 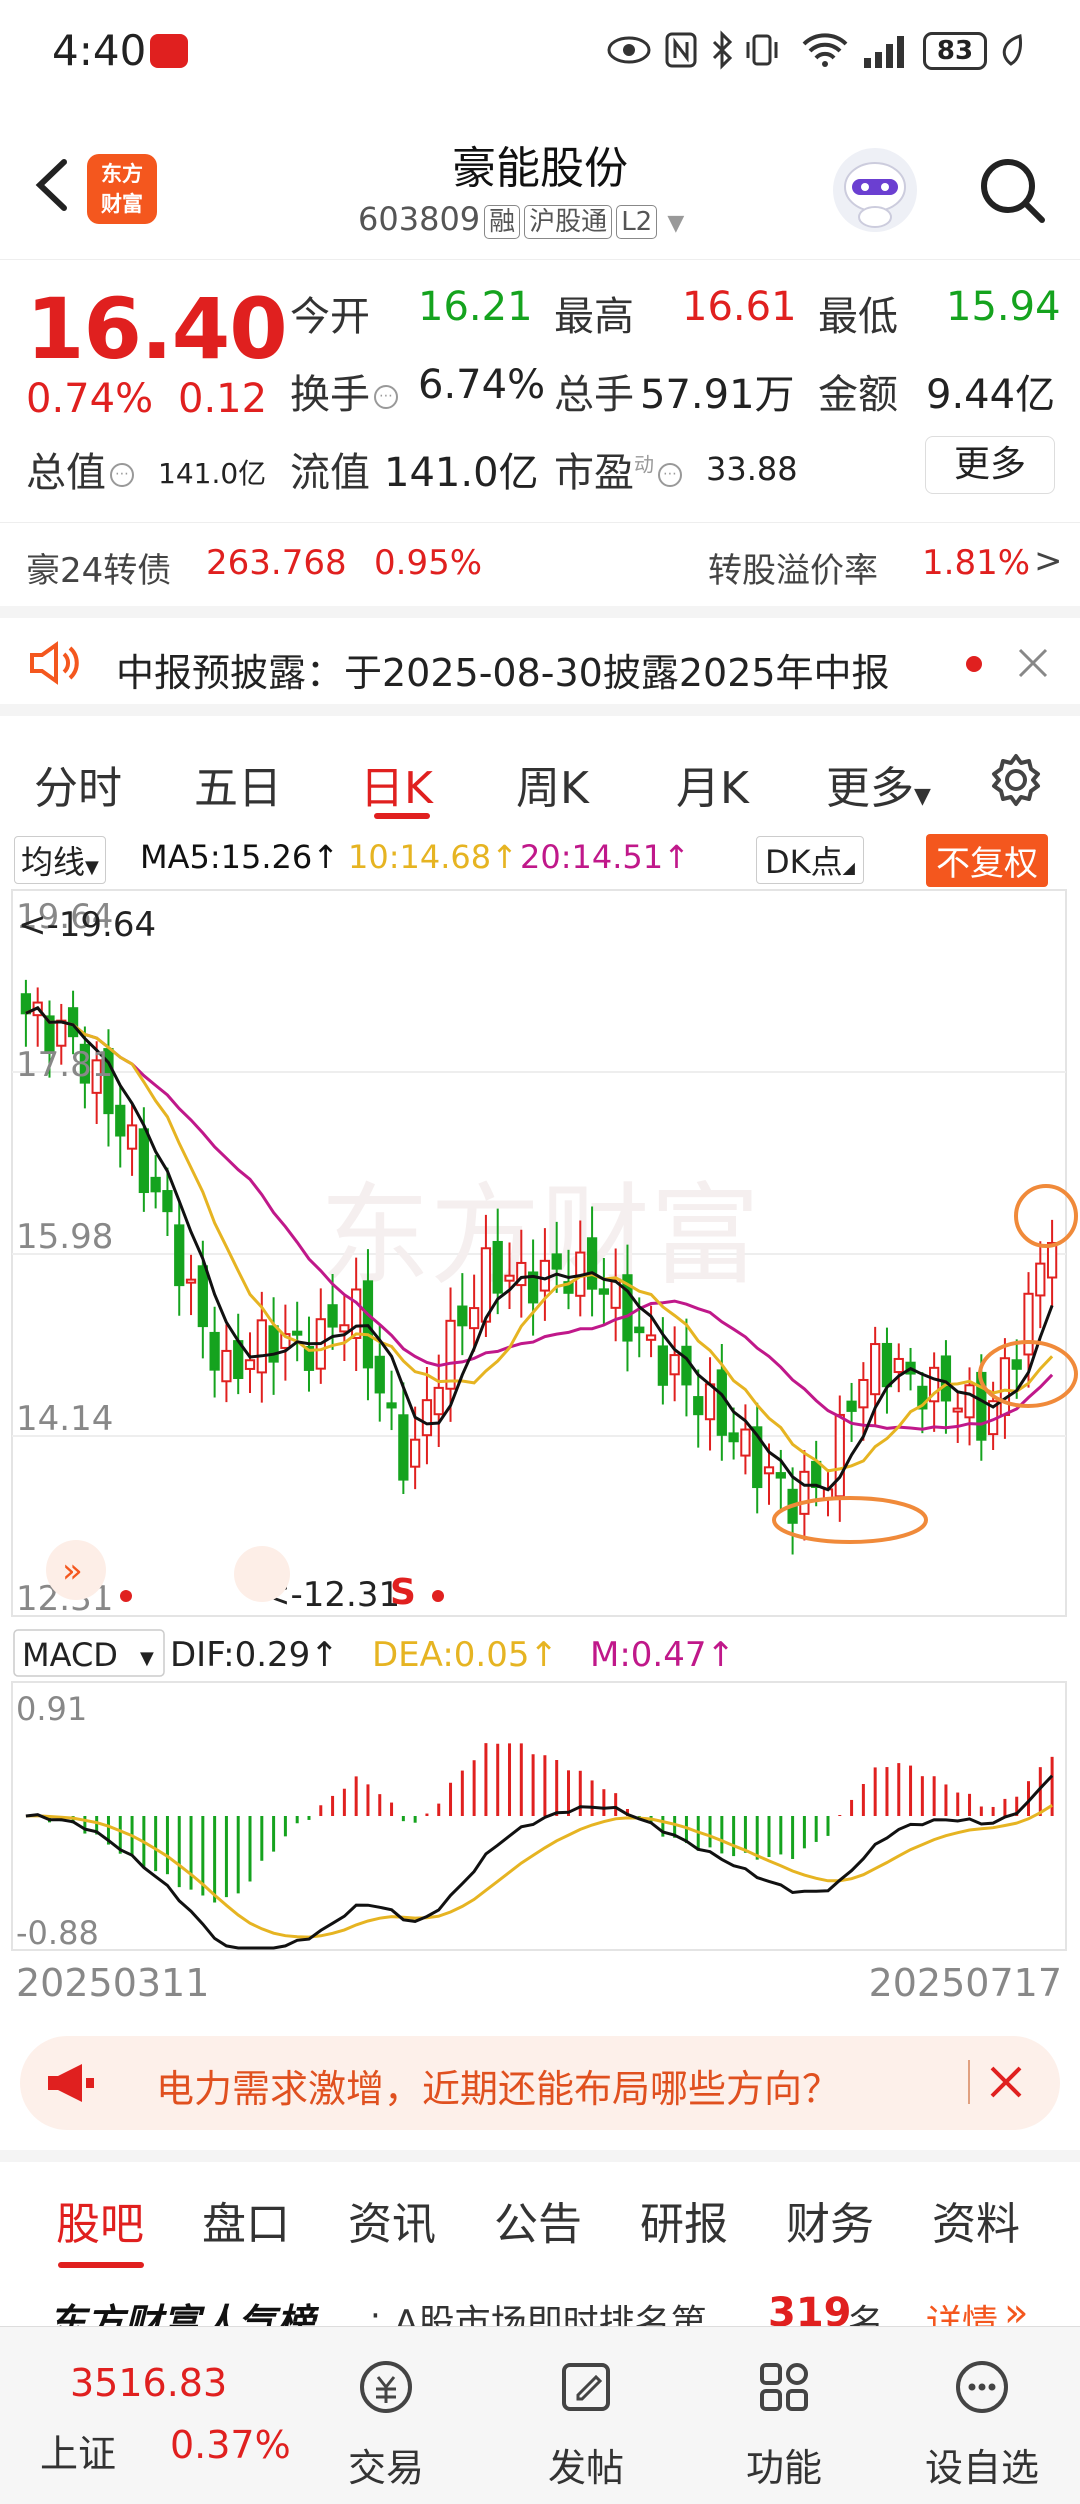 What do you see at coordinates (858, 395) in the screenshot?
I see `amount-label: 金额` at bounding box center [858, 395].